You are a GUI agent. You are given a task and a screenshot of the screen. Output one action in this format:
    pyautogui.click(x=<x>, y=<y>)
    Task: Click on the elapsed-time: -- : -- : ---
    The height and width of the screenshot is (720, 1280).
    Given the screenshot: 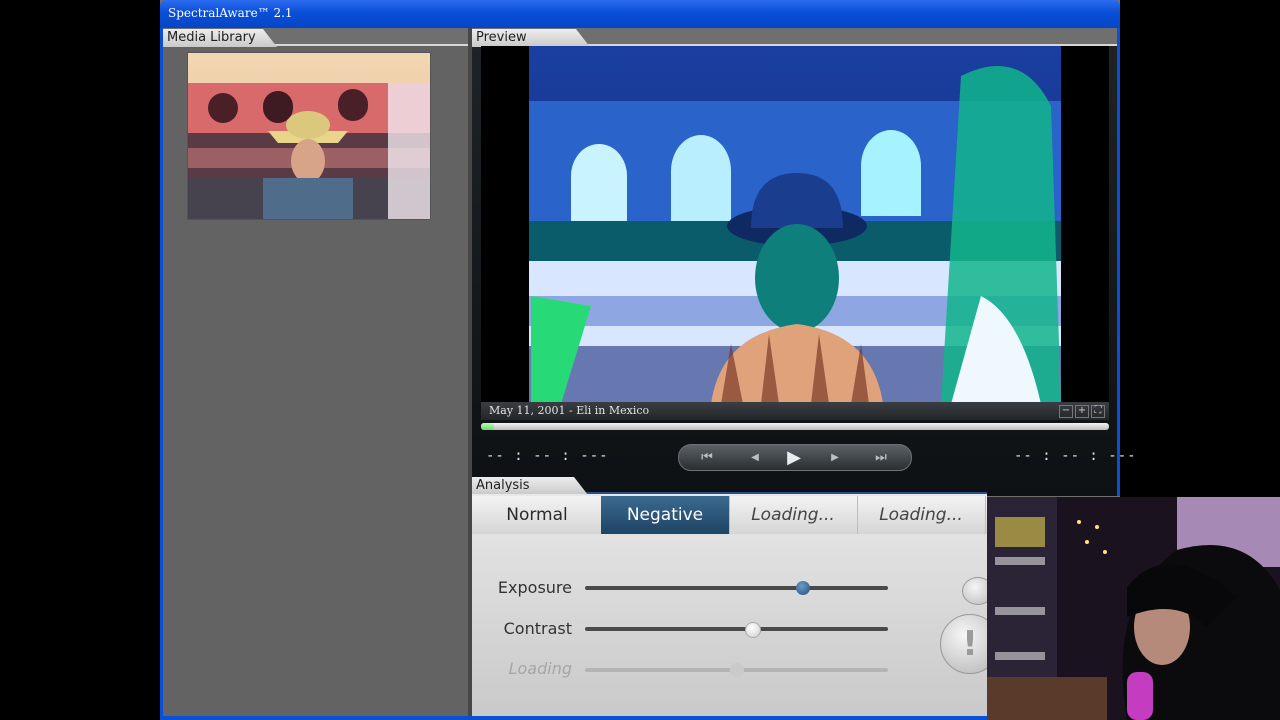 What is the action you would take?
    pyautogui.click(x=547, y=456)
    